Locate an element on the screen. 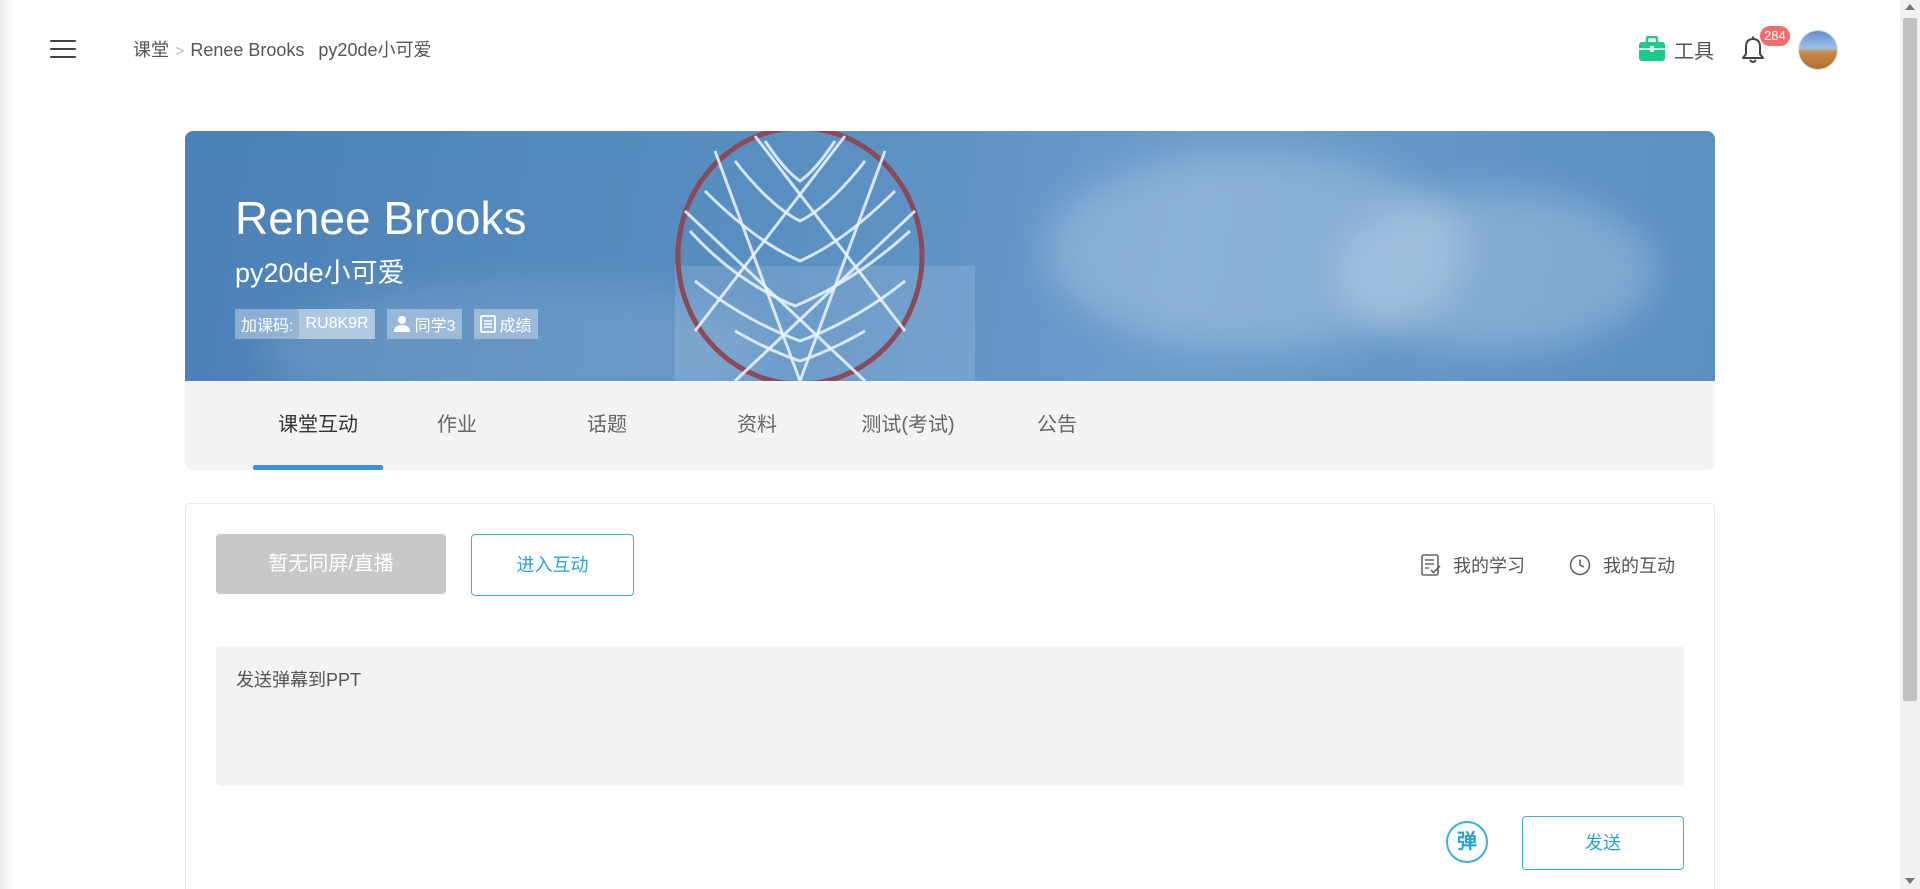  classmates-tag: 同学3 is located at coordinates (424, 324).